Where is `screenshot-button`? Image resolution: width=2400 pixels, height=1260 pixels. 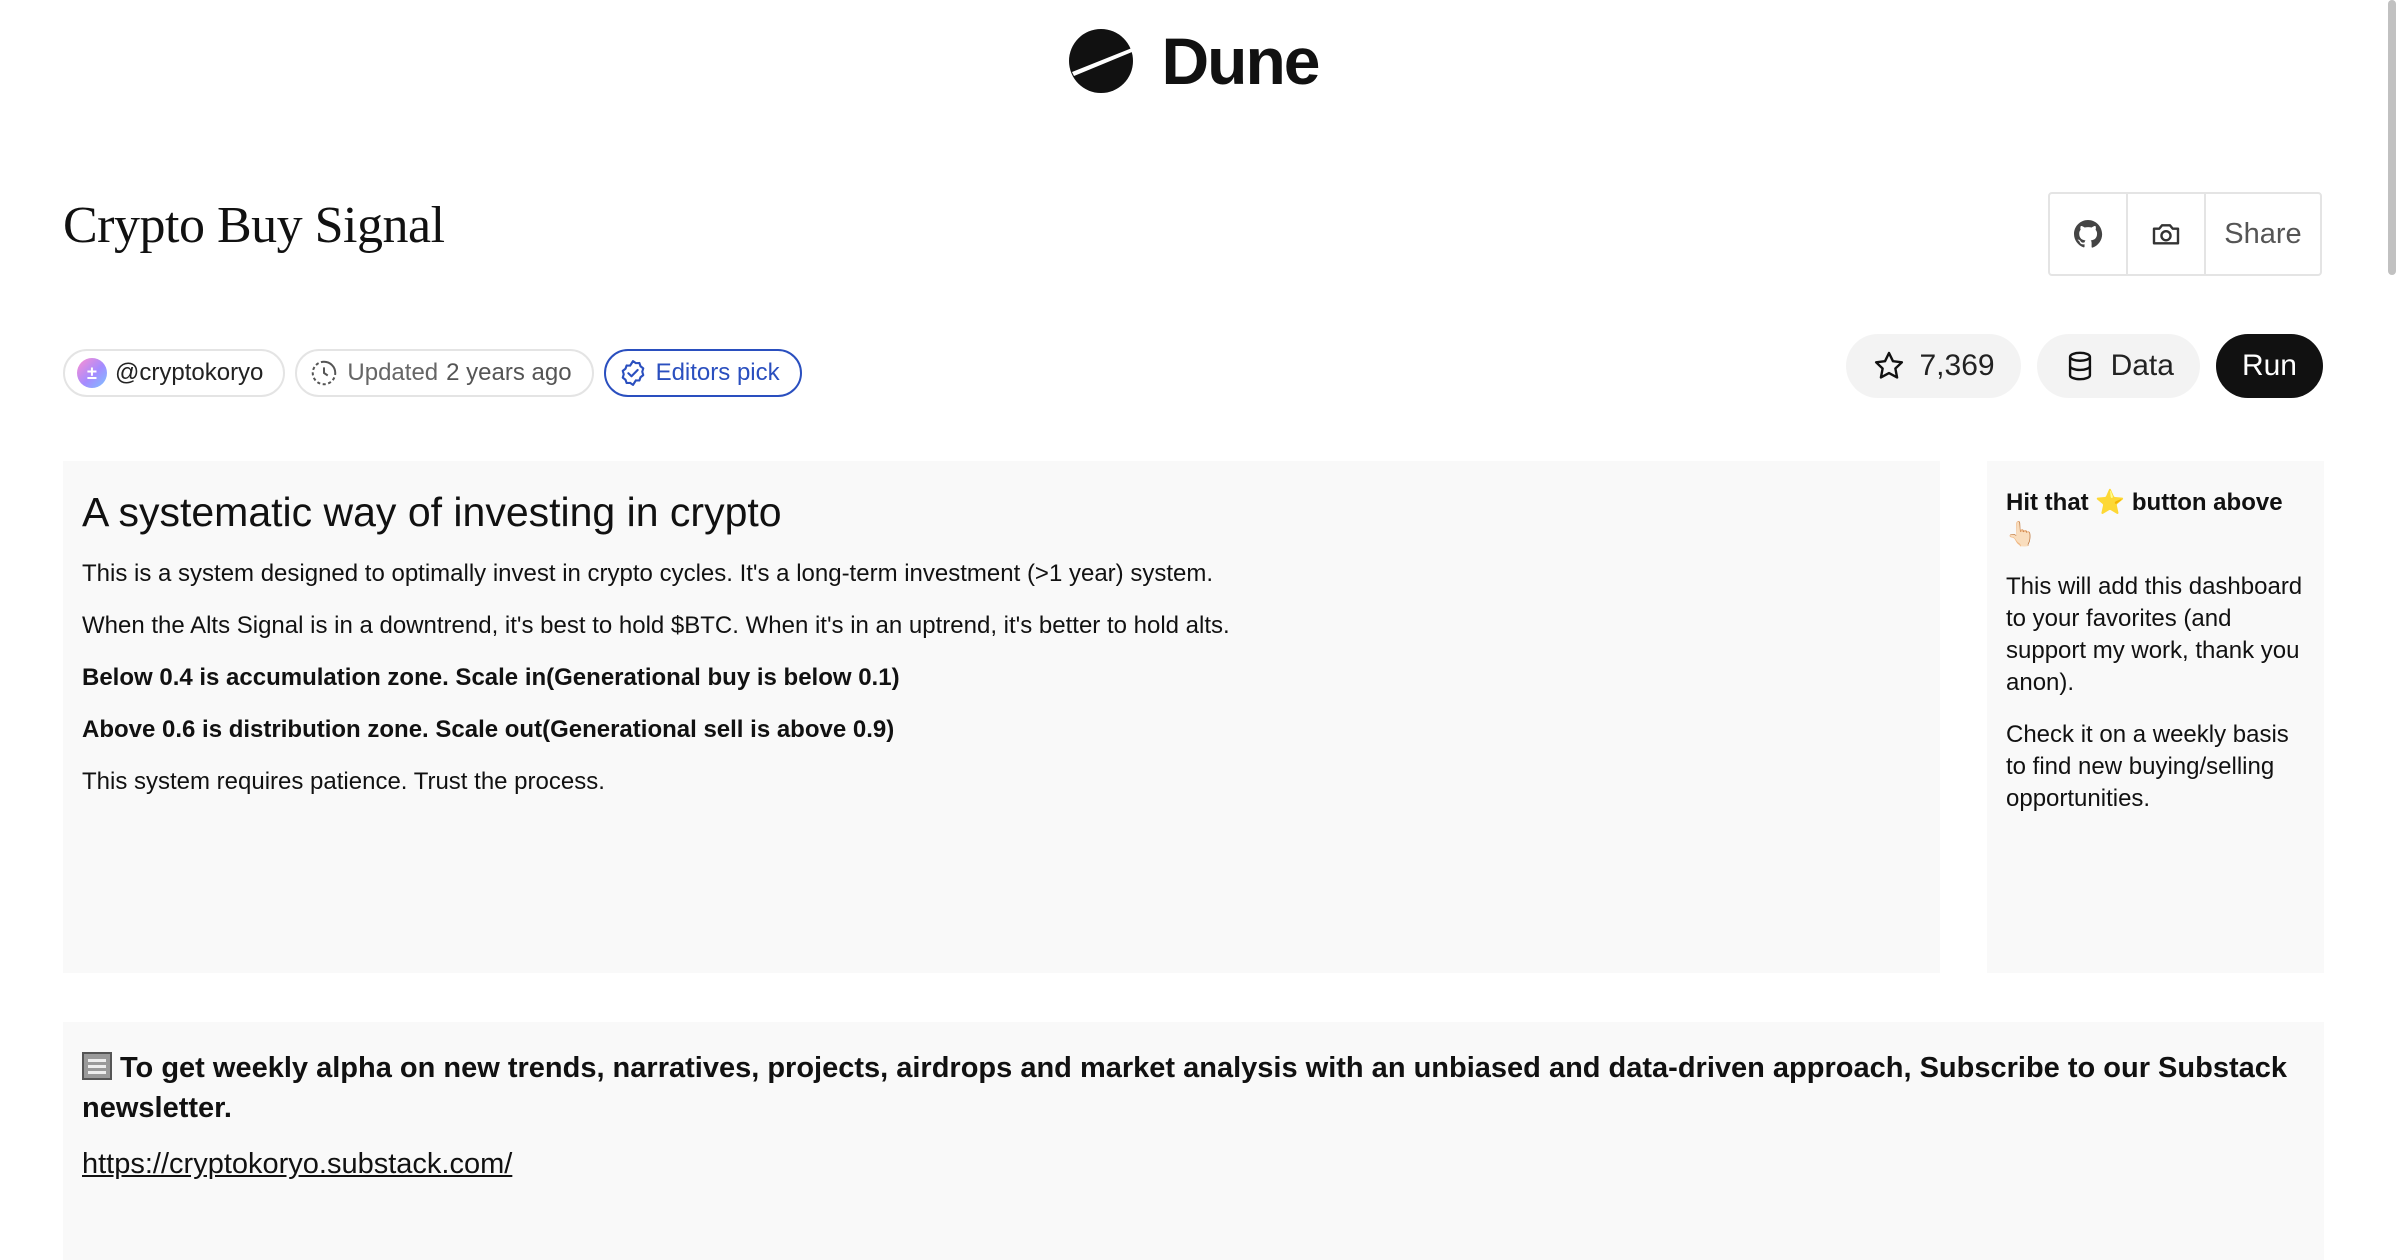
screenshot-button is located at coordinates (2167, 234).